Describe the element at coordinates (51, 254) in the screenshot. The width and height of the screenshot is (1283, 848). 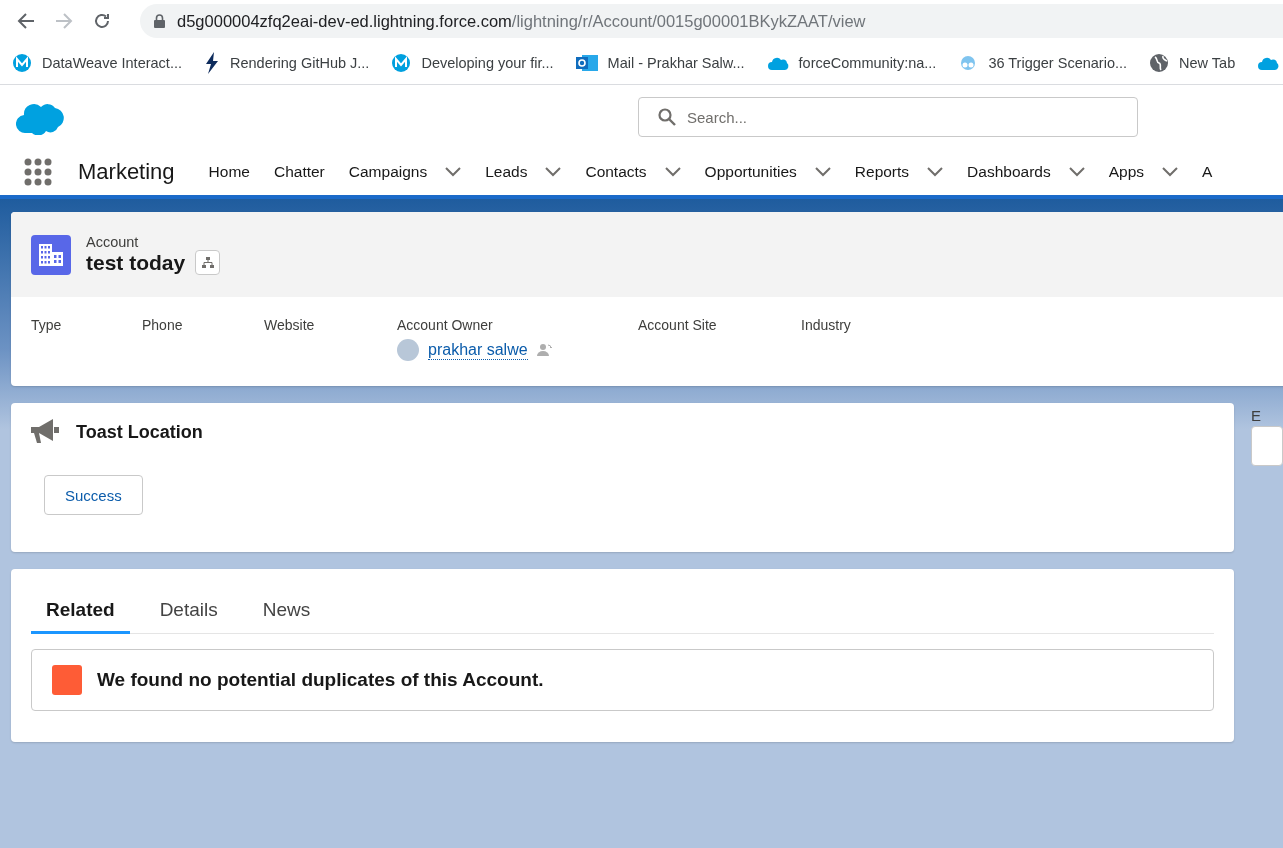
I see `building-icon` at that location.